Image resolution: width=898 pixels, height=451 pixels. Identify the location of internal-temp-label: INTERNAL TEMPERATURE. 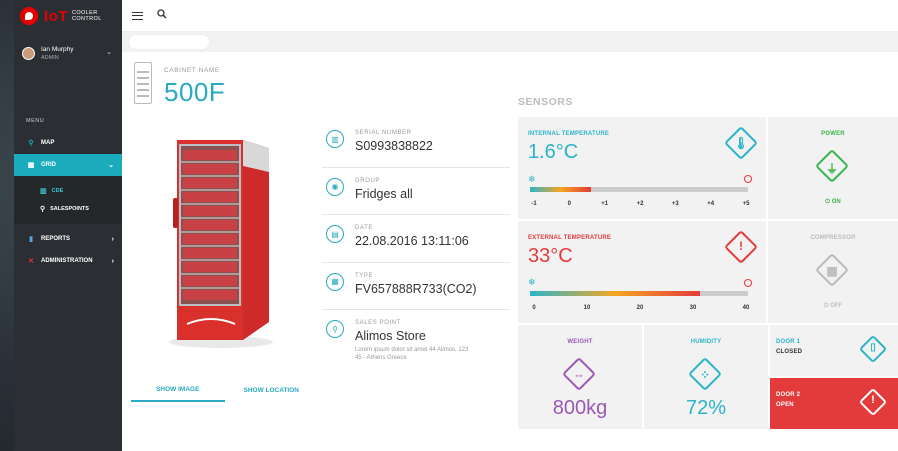
(569, 134).